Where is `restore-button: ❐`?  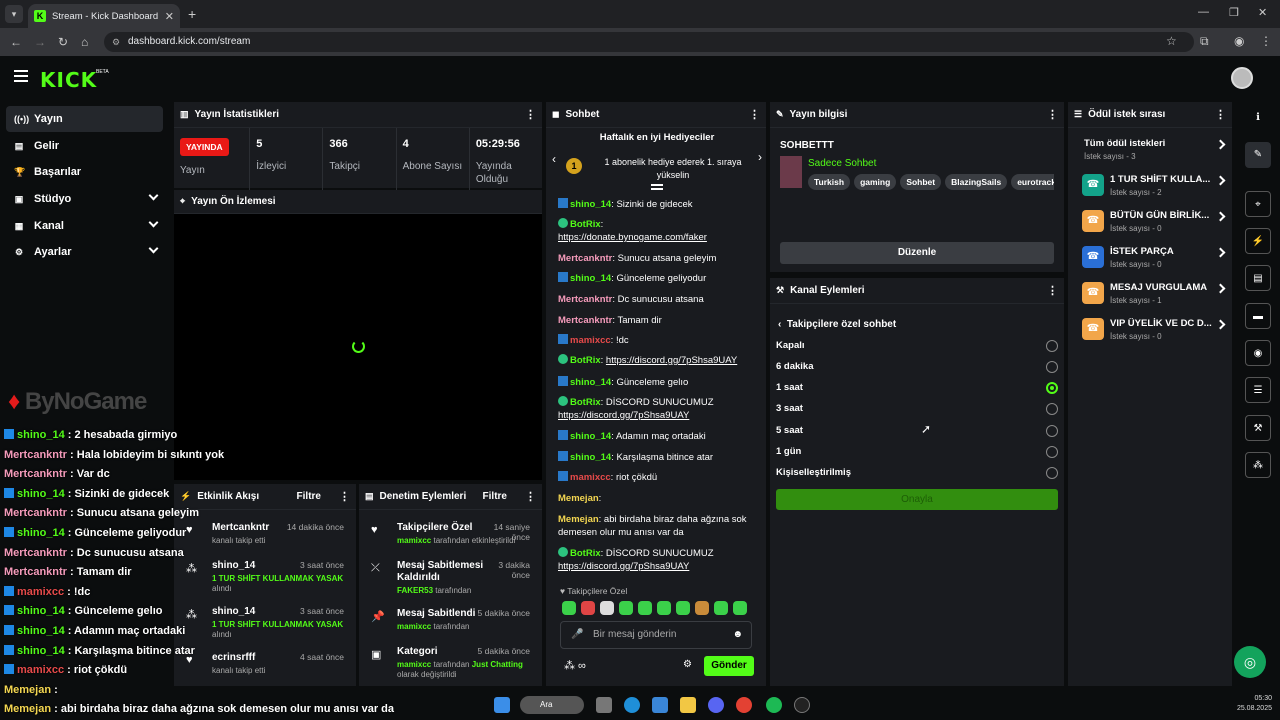 restore-button: ❐ is located at coordinates (1234, 12).